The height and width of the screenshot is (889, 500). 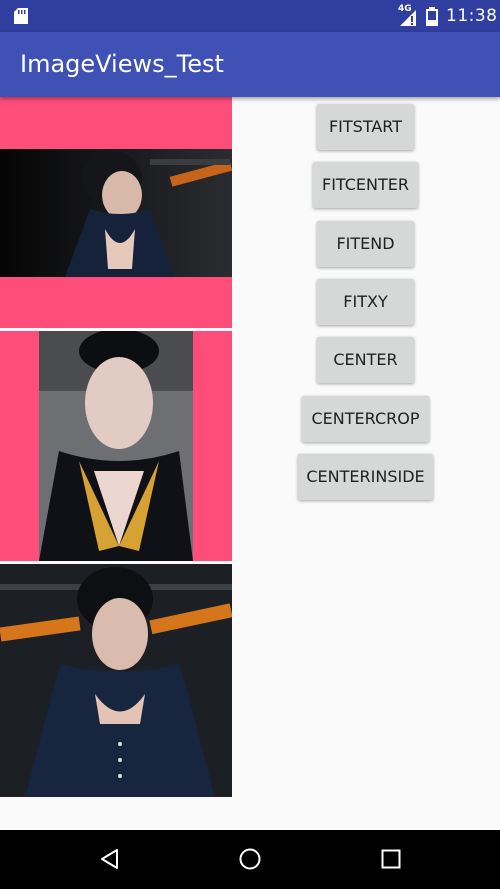 I want to click on navigation-bar, so click(x=250, y=859).